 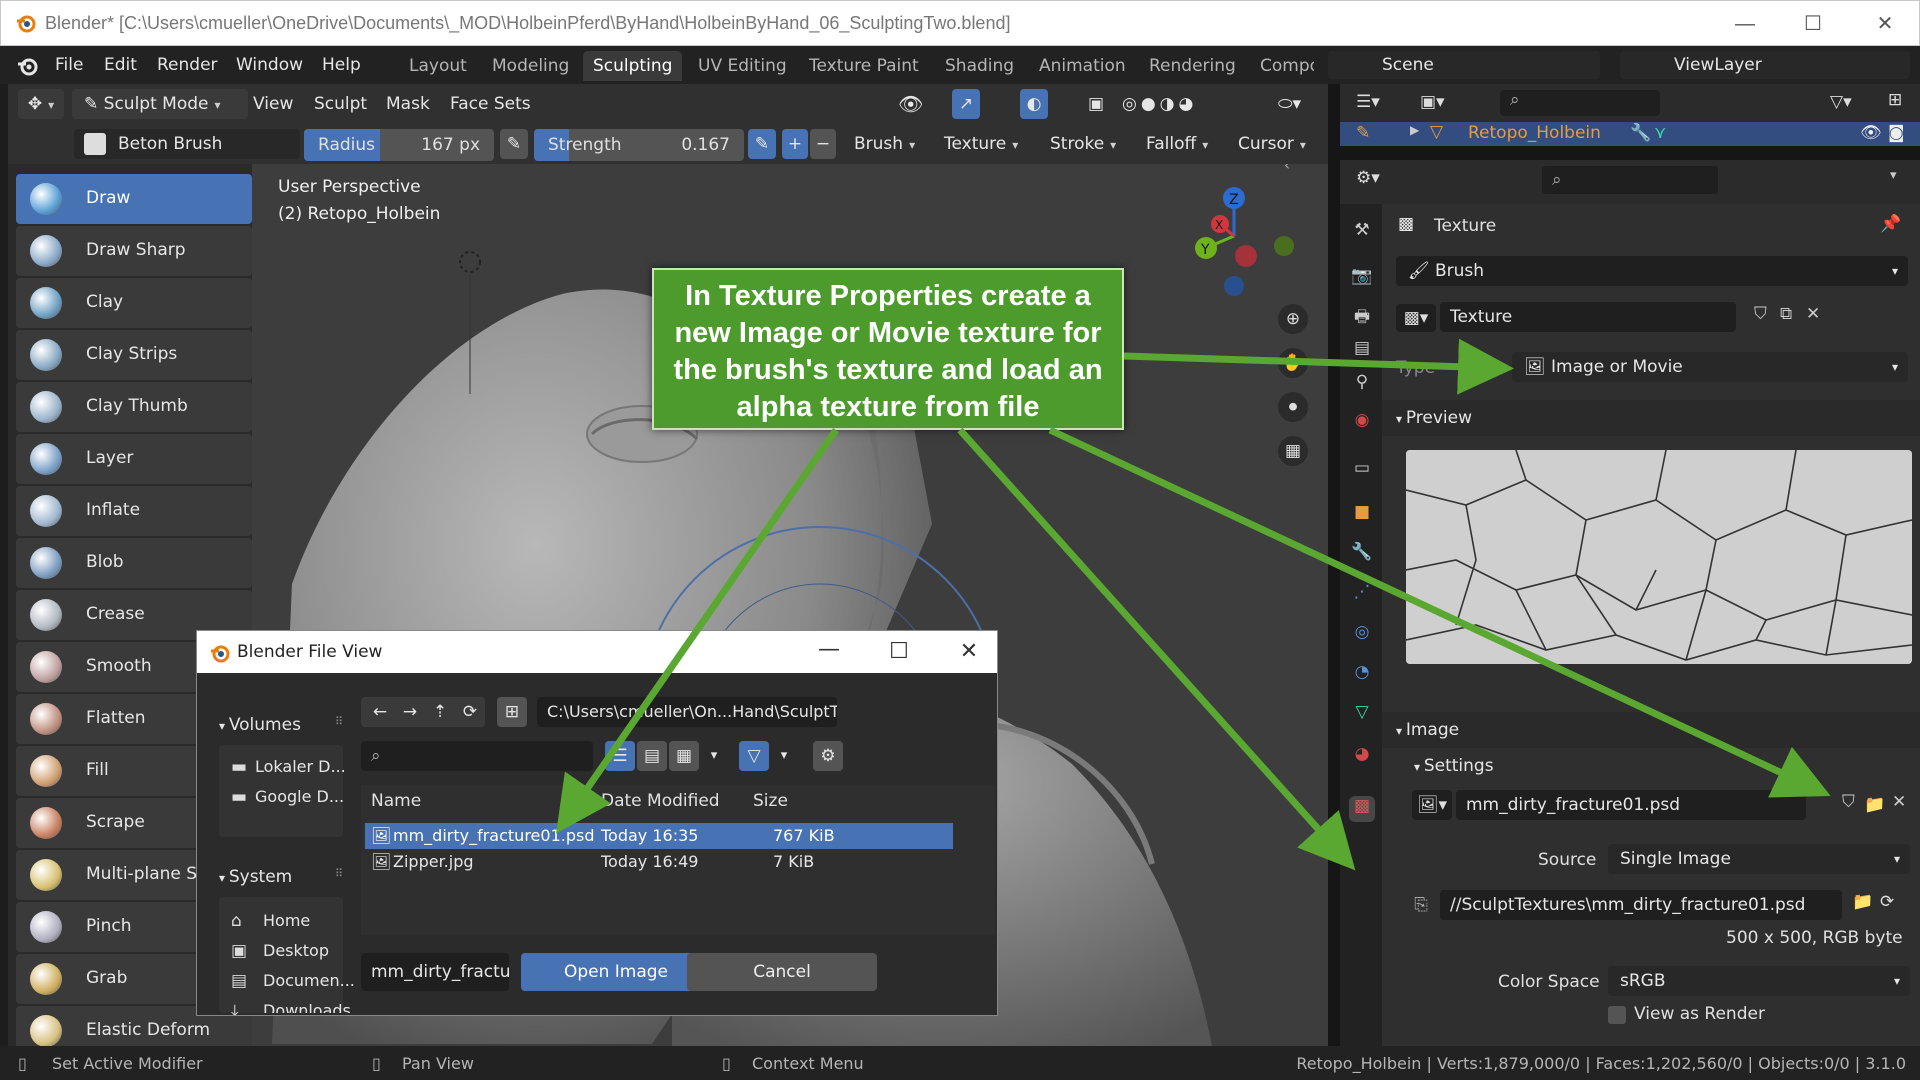 What do you see at coordinates (1083, 144) in the screenshot?
I see `stroke-dropdown: Stroke ▾` at bounding box center [1083, 144].